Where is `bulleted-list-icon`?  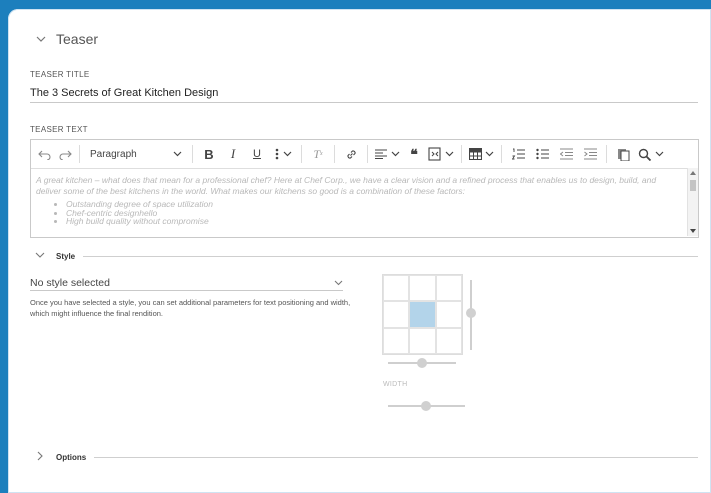
bulleted-list-icon is located at coordinates (542, 154).